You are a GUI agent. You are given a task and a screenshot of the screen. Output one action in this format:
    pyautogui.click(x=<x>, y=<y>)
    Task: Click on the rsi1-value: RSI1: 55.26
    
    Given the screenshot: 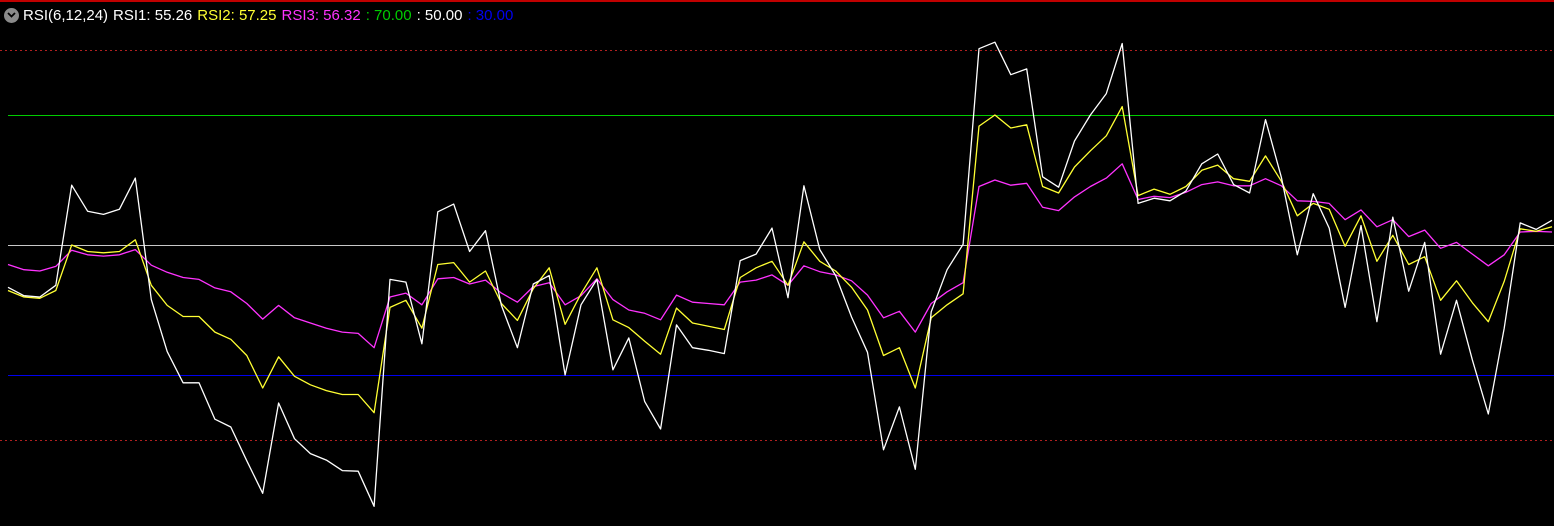 What is the action you would take?
    pyautogui.click(x=153, y=15)
    